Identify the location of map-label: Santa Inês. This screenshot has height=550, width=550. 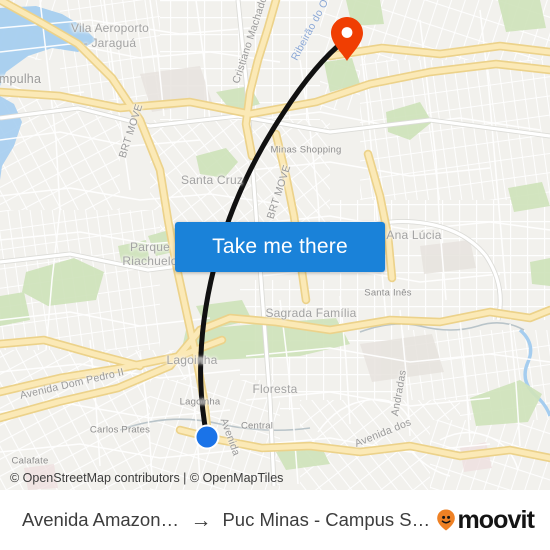
(388, 293).